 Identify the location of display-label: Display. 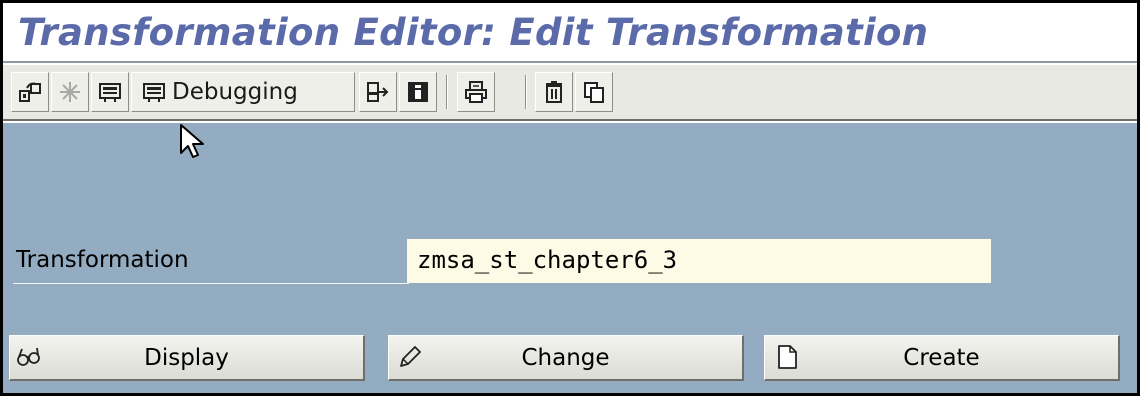
(186, 358).